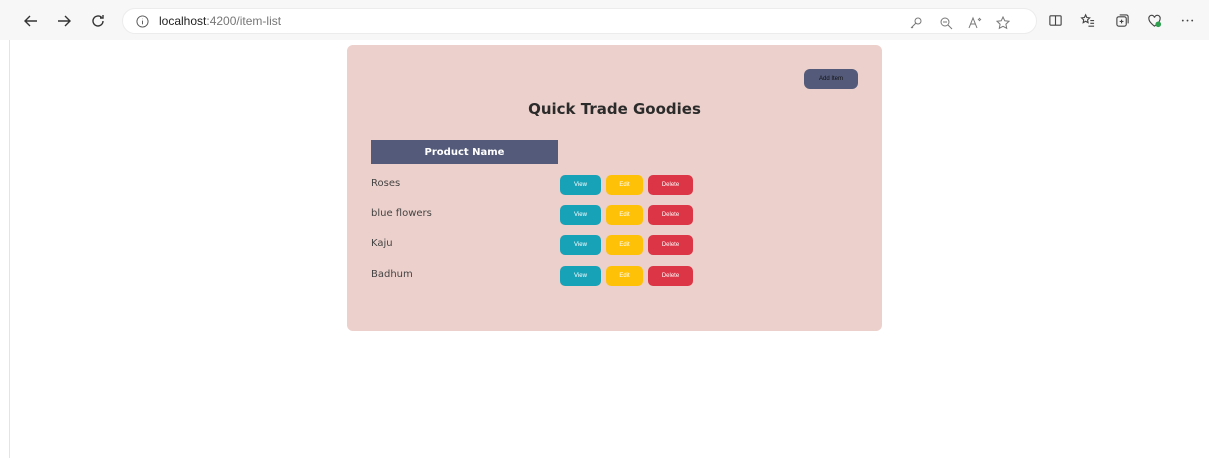 This screenshot has width=1209, height=458. What do you see at coordinates (1122, 20) in the screenshot?
I see `collections-icon` at bounding box center [1122, 20].